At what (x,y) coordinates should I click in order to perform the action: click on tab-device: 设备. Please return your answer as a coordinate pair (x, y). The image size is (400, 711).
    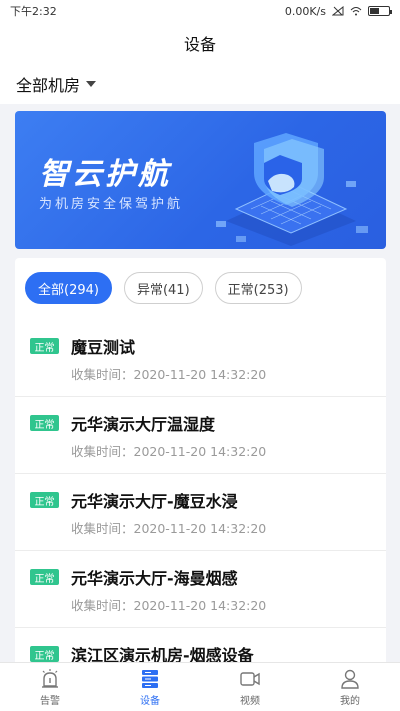
    Looking at the image, I should click on (150, 687).